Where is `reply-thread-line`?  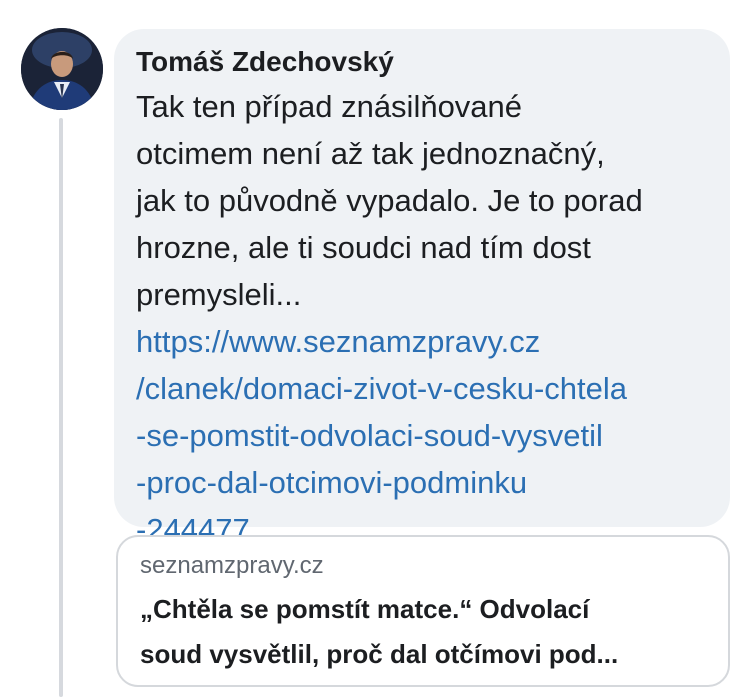
reply-thread-line is located at coordinates (61, 407).